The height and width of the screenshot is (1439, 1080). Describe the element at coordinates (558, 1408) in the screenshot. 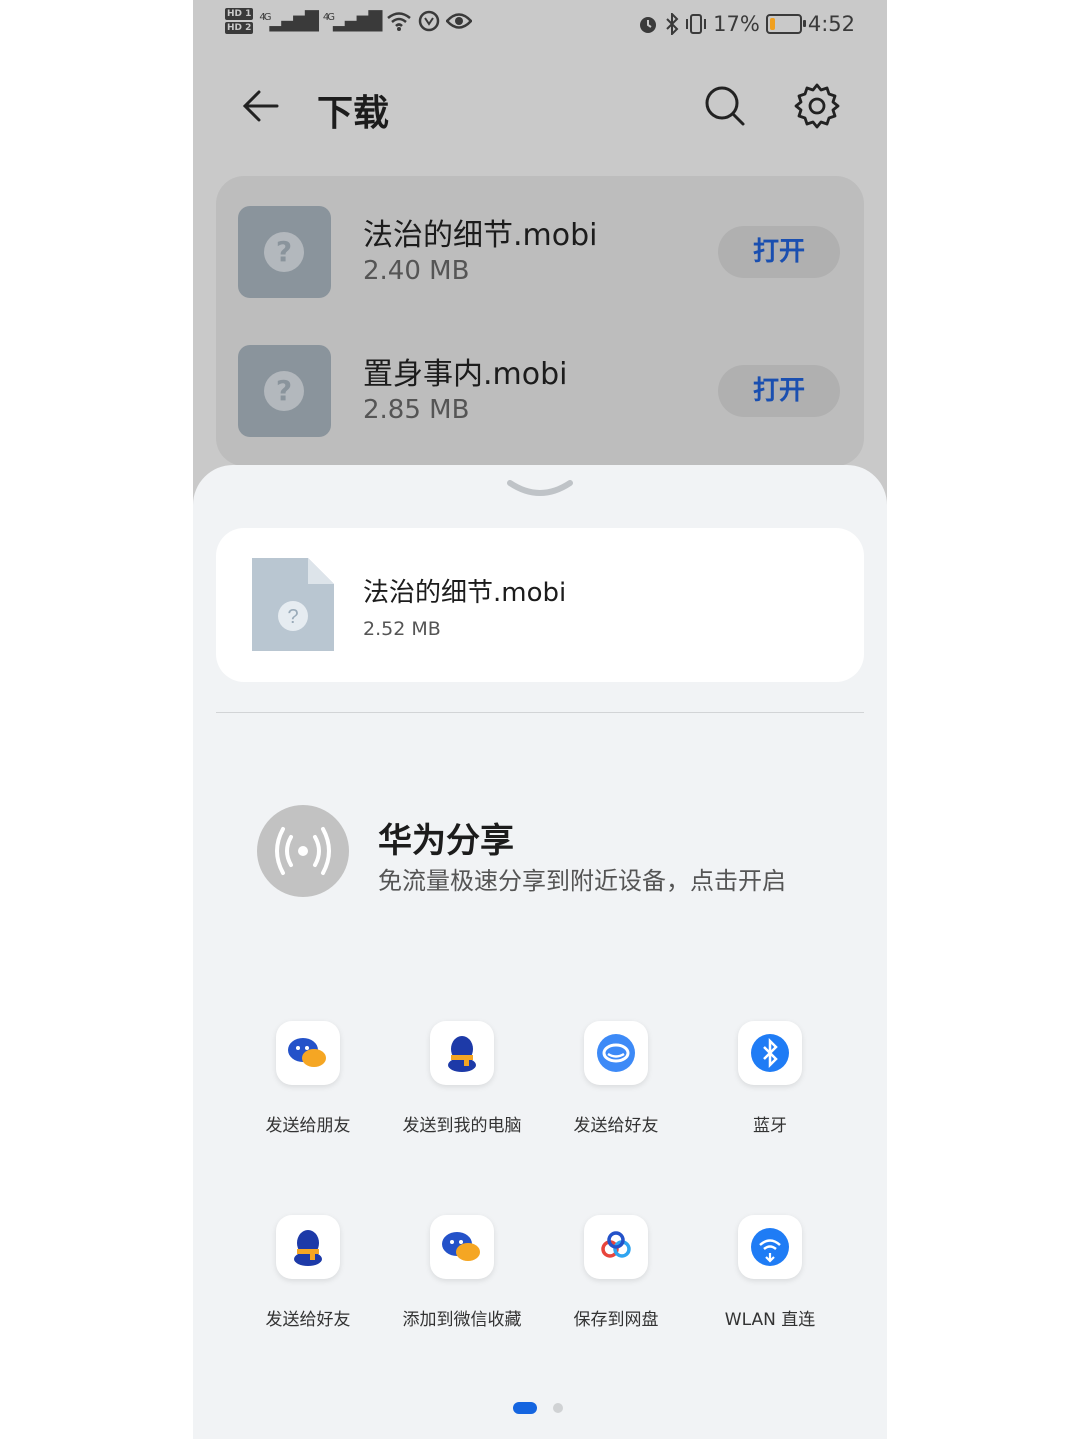

I see `page-dot` at that location.